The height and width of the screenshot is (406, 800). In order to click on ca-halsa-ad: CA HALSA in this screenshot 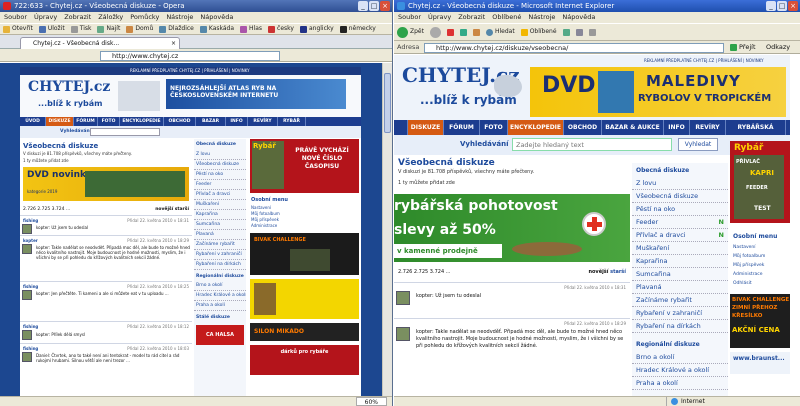, I will do `click(220, 335)`.